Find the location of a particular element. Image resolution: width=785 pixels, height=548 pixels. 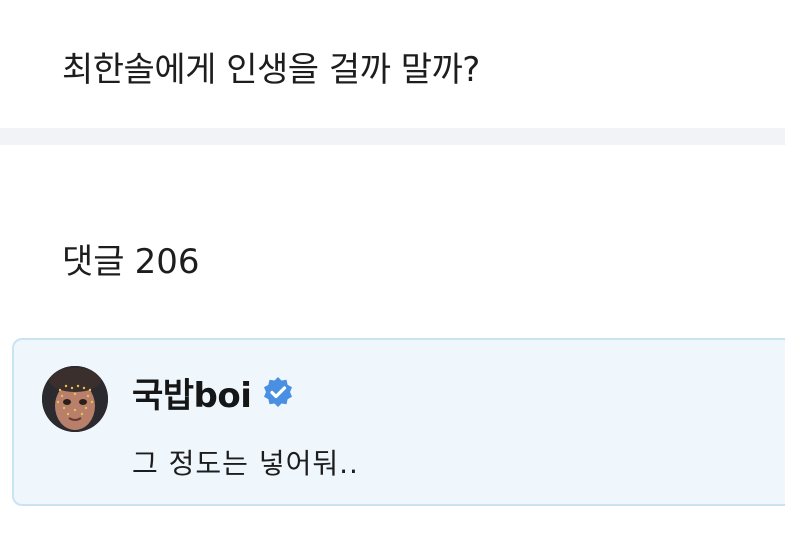

comments-count: 206 is located at coordinates (167, 262).